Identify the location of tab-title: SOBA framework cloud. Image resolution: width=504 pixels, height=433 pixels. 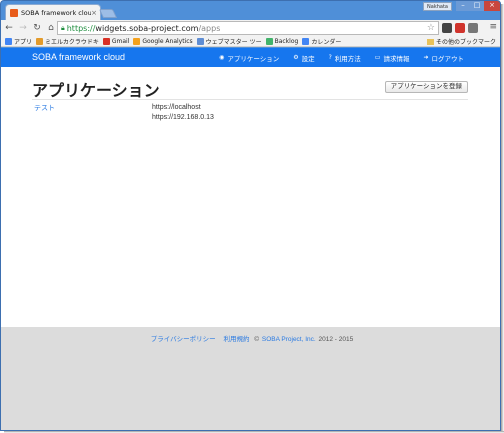
(56, 13).